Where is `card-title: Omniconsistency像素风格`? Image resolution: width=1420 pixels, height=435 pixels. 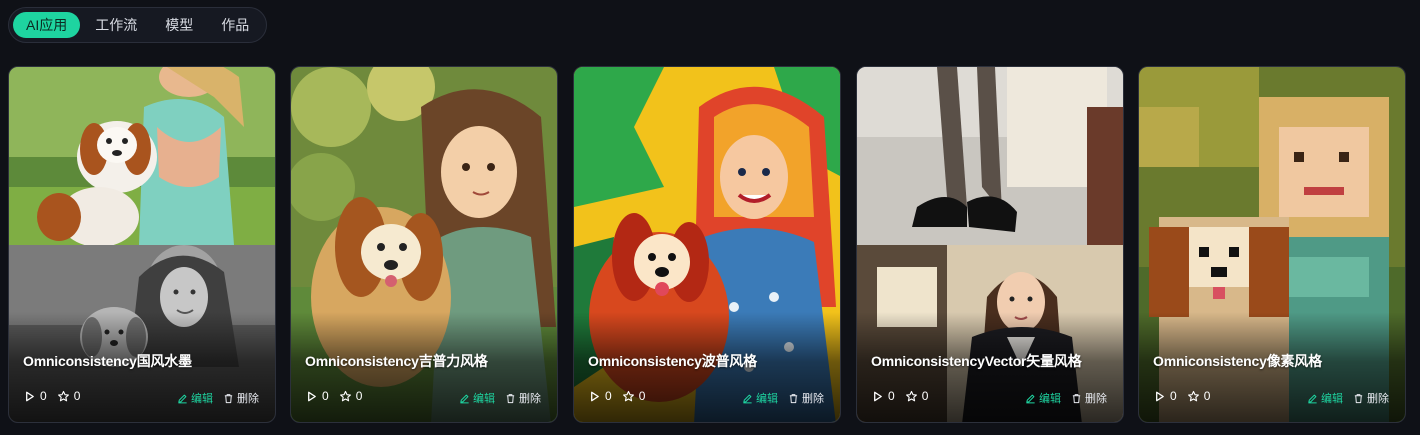 card-title: Omniconsistency像素风格 is located at coordinates (1237, 361).